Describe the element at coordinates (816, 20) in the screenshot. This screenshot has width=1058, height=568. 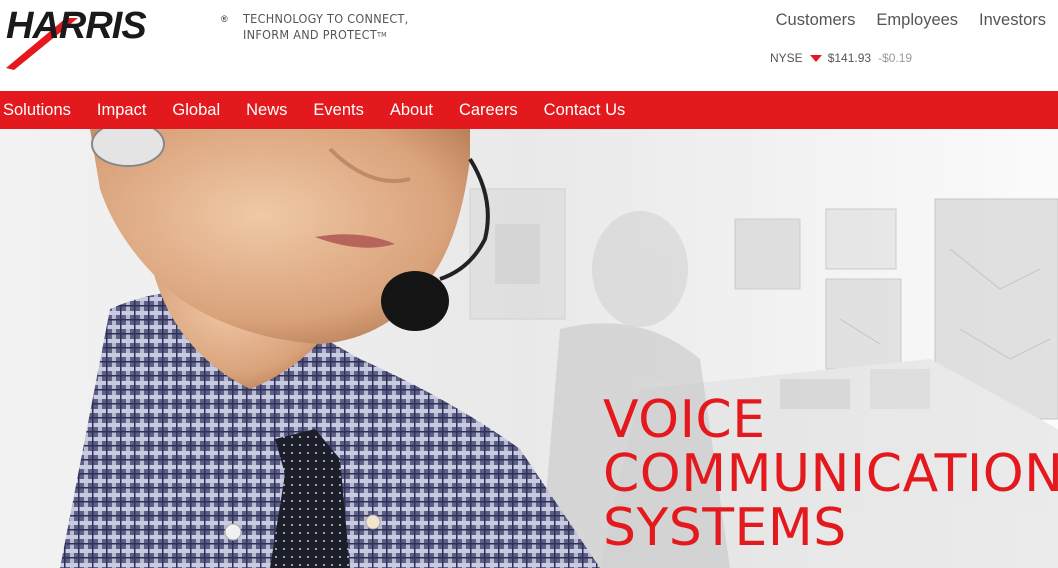
I see `customers-link: Customers` at that location.